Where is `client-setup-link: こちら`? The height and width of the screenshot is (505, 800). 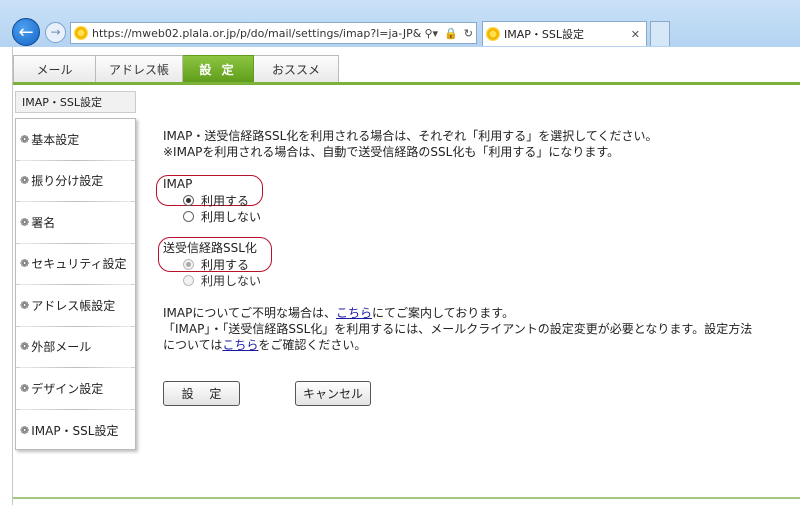 client-setup-link: こちら is located at coordinates (240, 345).